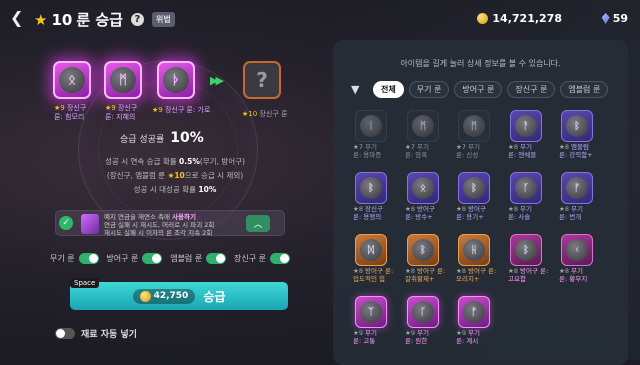  I want to click on rune-item-type: 방어구 룬:, so click(379, 271).